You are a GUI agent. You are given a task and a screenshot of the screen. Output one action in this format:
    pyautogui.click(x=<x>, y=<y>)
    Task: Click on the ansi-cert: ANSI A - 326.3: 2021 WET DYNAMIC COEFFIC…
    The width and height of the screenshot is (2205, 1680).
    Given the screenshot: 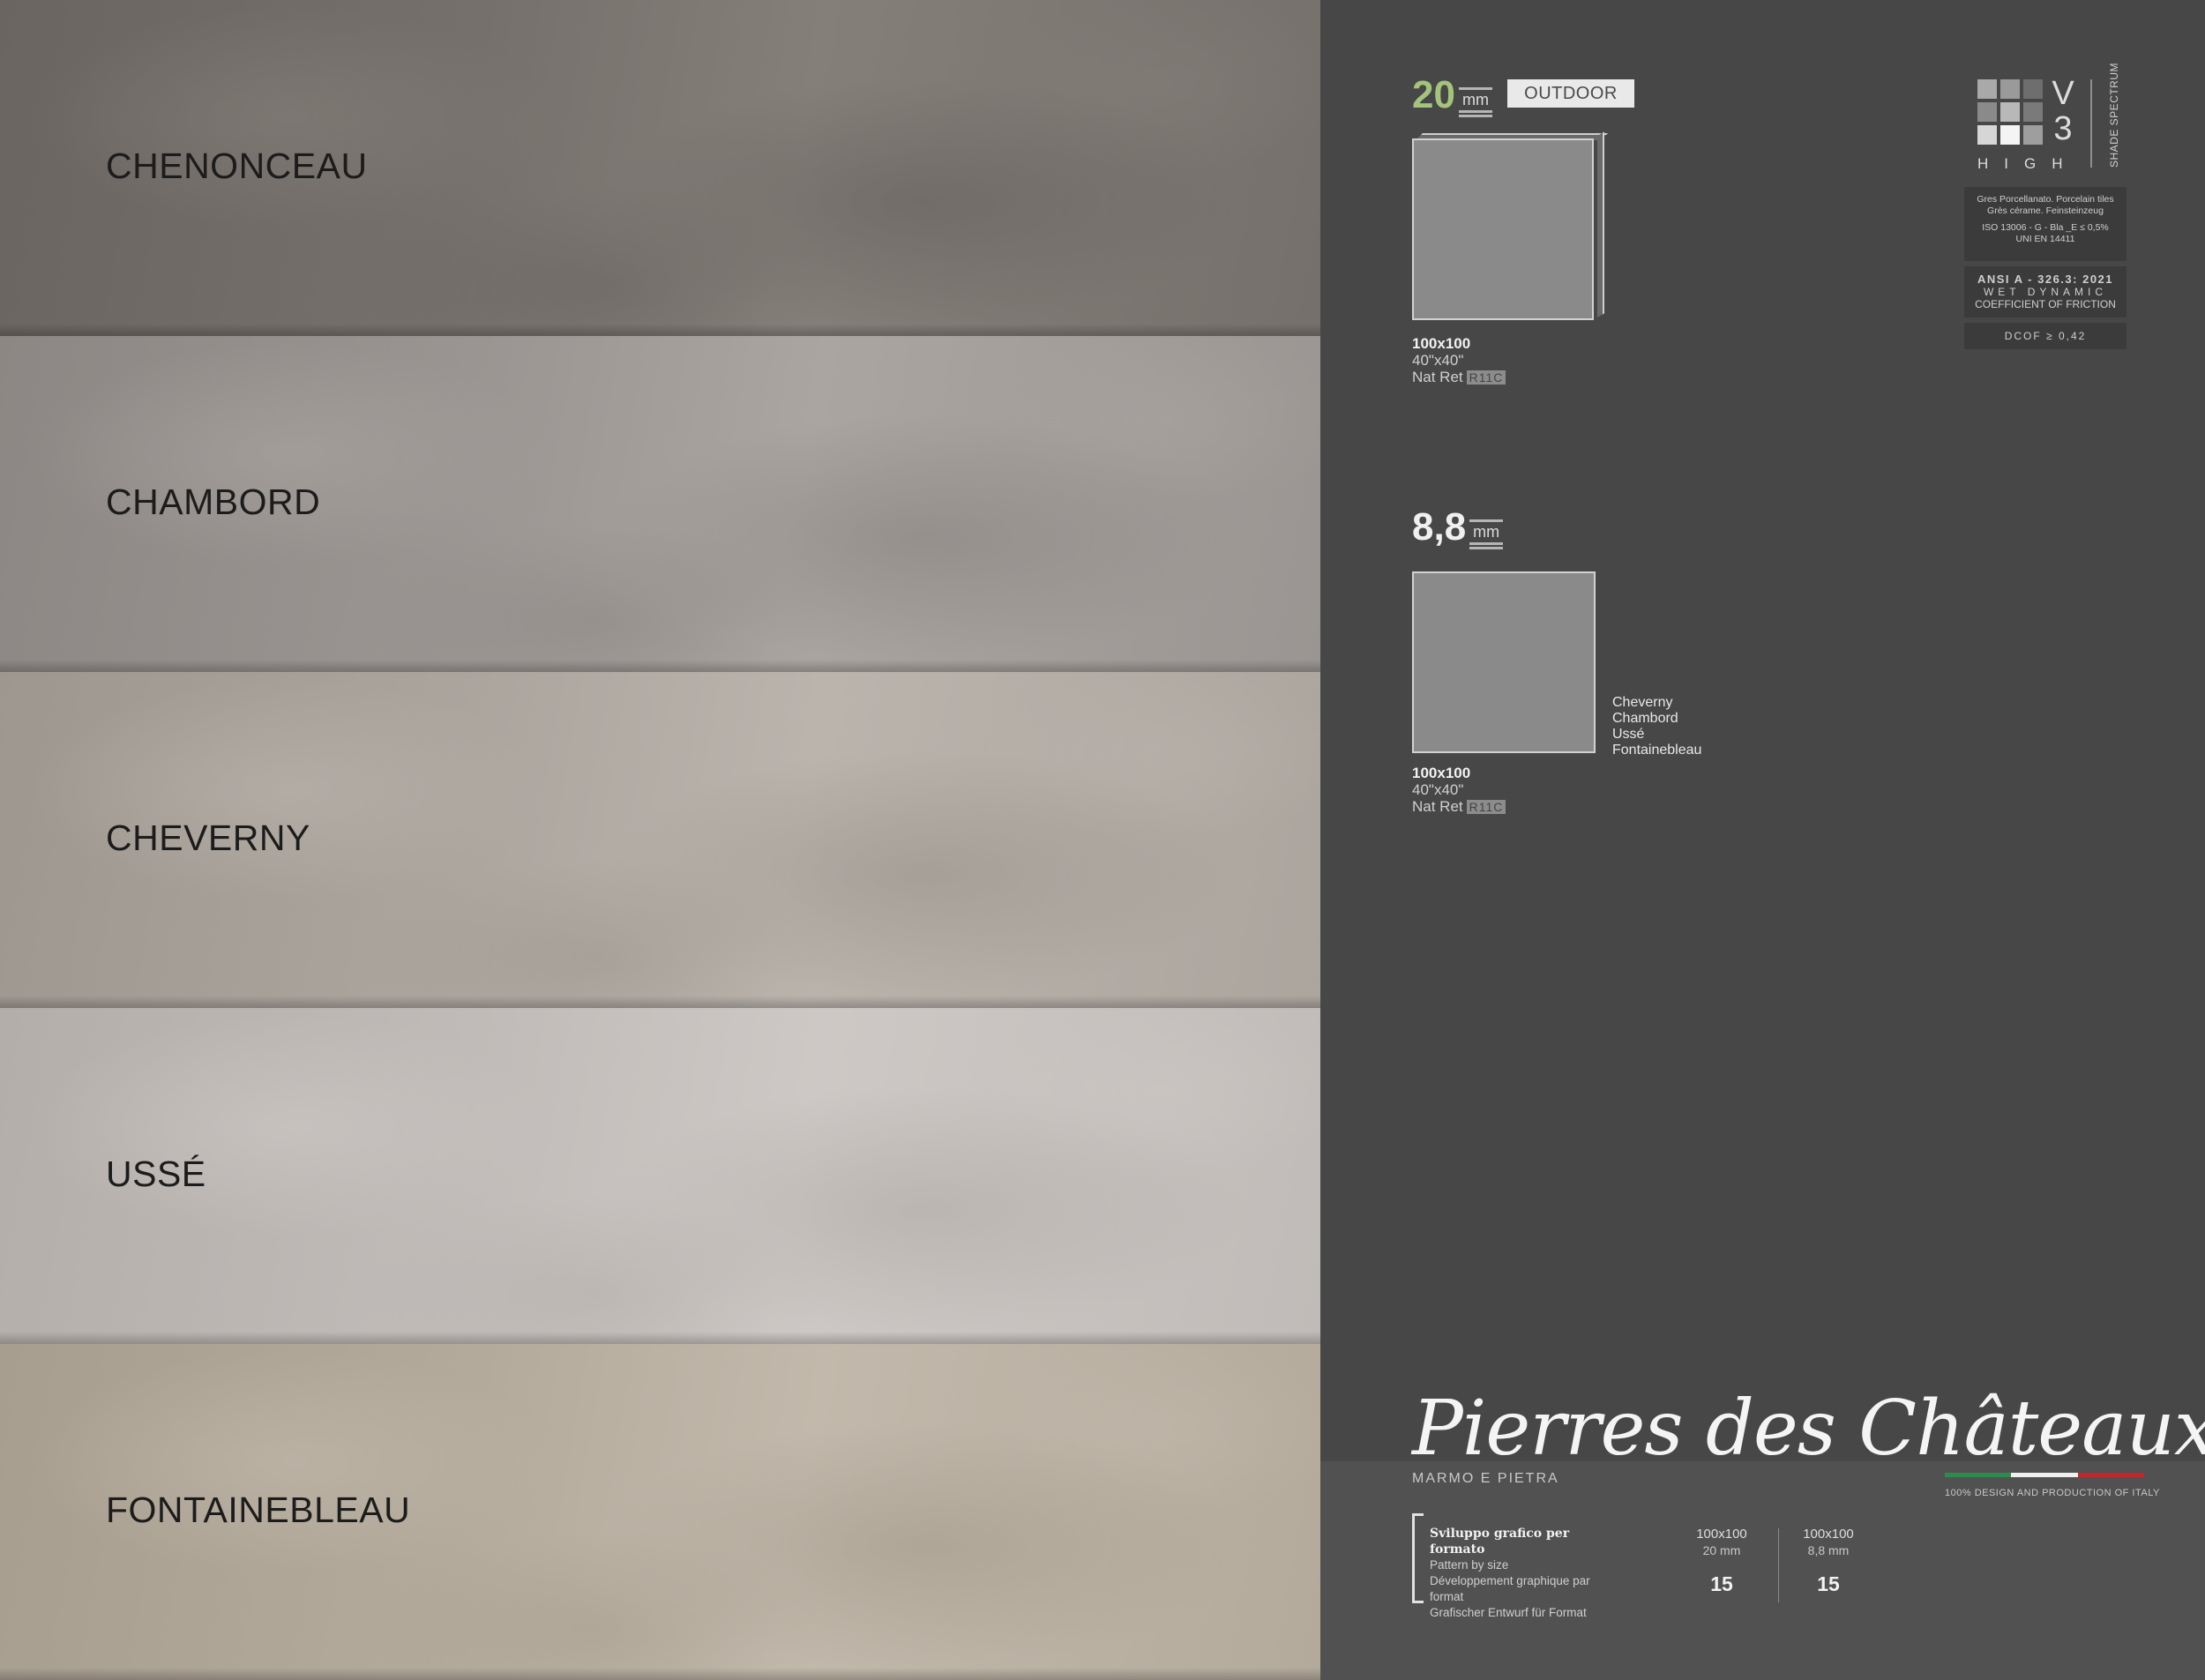 What is the action you would take?
    pyautogui.click(x=2046, y=291)
    